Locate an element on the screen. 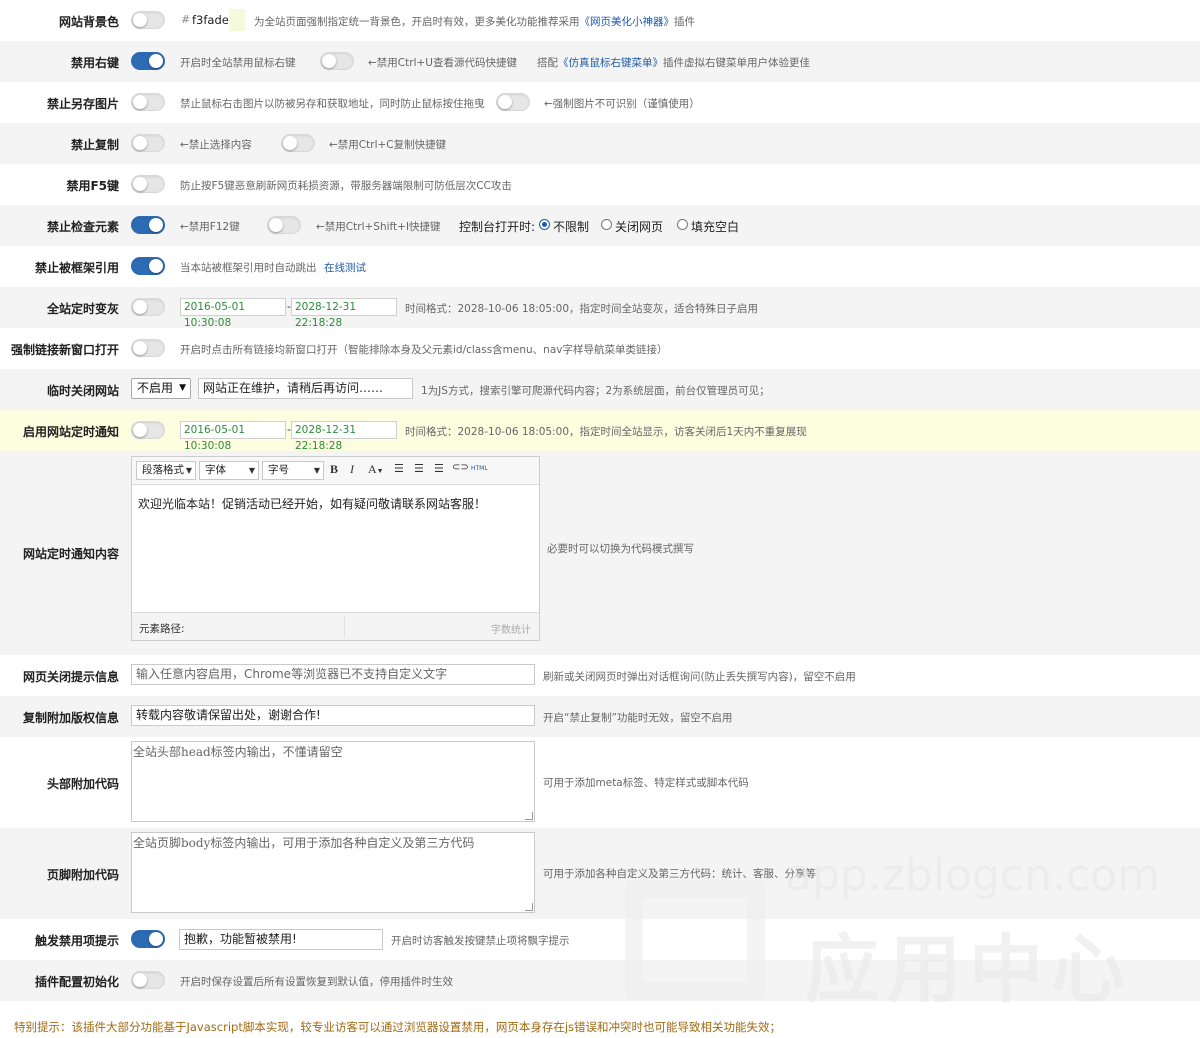  right-click-toggle is located at coordinates (148, 61).